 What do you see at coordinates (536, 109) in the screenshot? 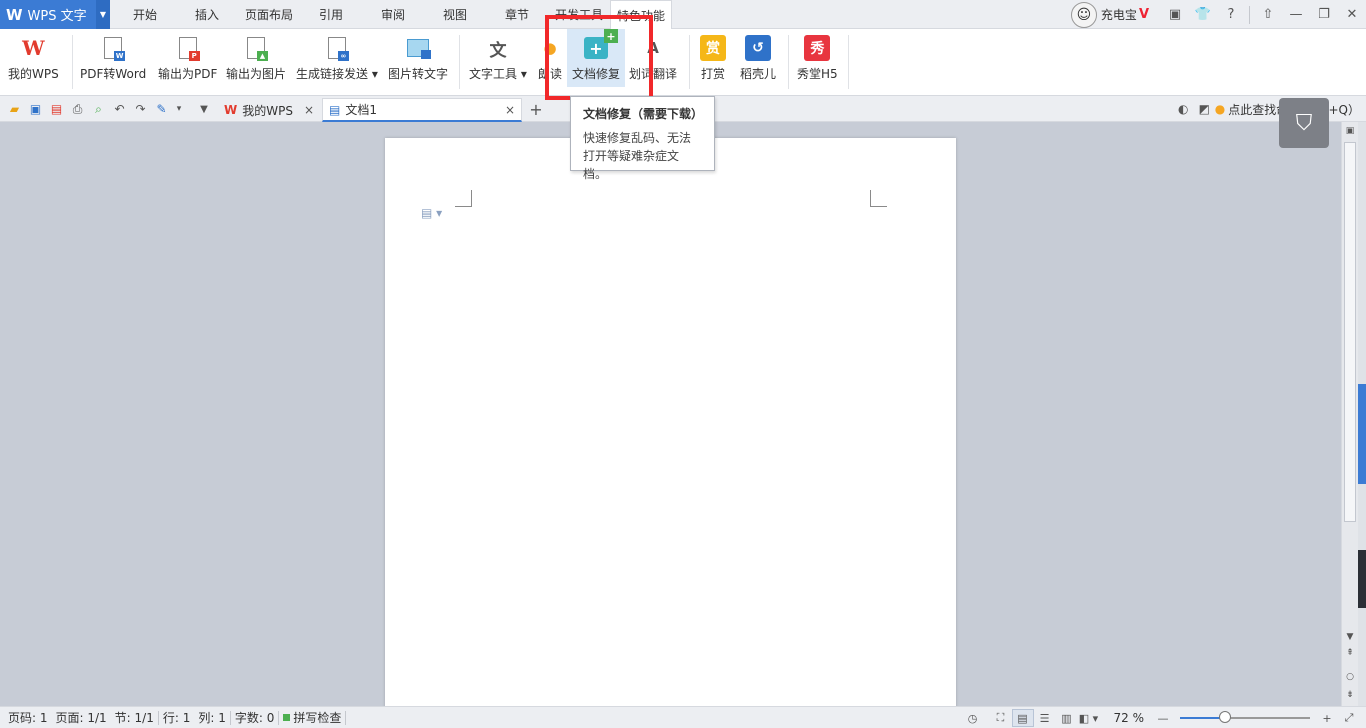
I see `add-tab-button: +` at bounding box center [536, 109].